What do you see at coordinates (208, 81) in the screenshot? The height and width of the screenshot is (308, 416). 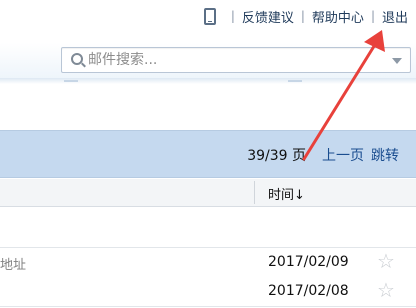 I see `header-shadow` at bounding box center [208, 81].